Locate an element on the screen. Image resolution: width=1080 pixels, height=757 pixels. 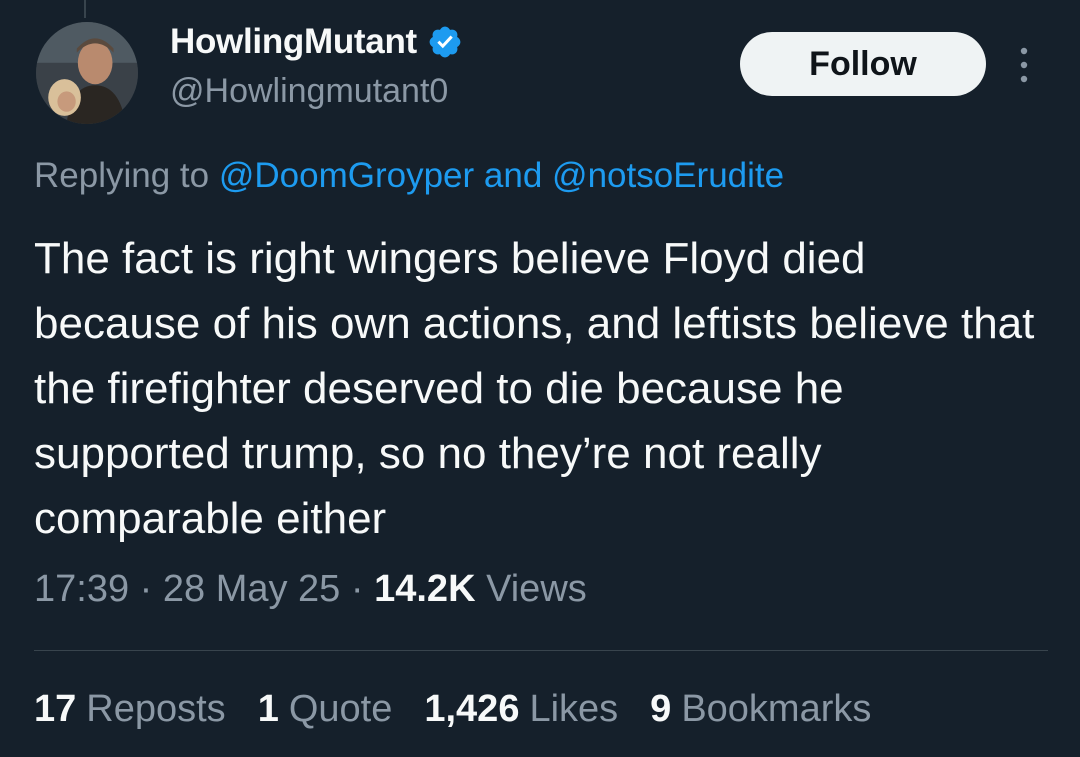
tweet-date: 28 May 25 is located at coordinates (251, 589).